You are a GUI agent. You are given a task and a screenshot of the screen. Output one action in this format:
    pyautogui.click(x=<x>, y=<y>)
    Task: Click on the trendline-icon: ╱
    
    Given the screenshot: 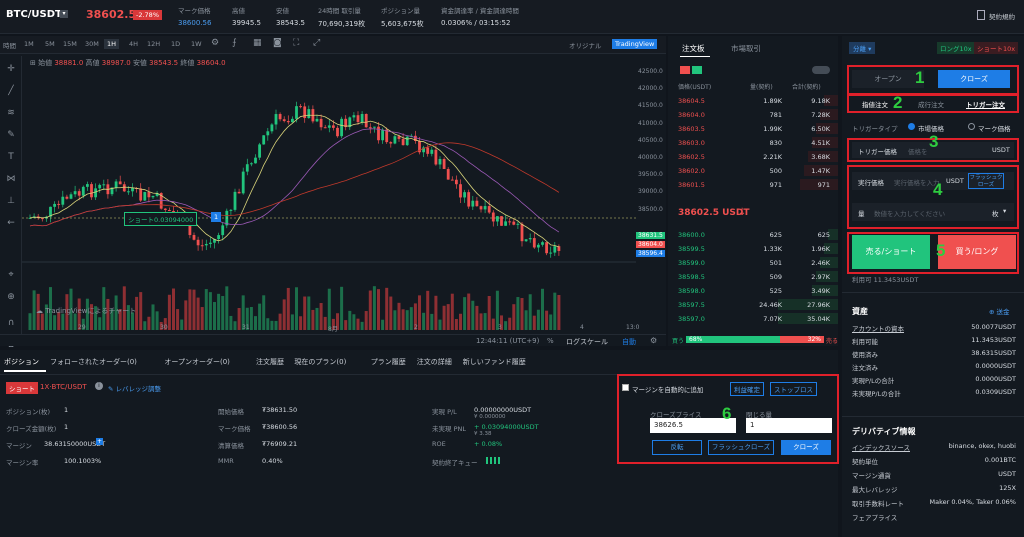 What is the action you would take?
    pyautogui.click(x=11, y=91)
    